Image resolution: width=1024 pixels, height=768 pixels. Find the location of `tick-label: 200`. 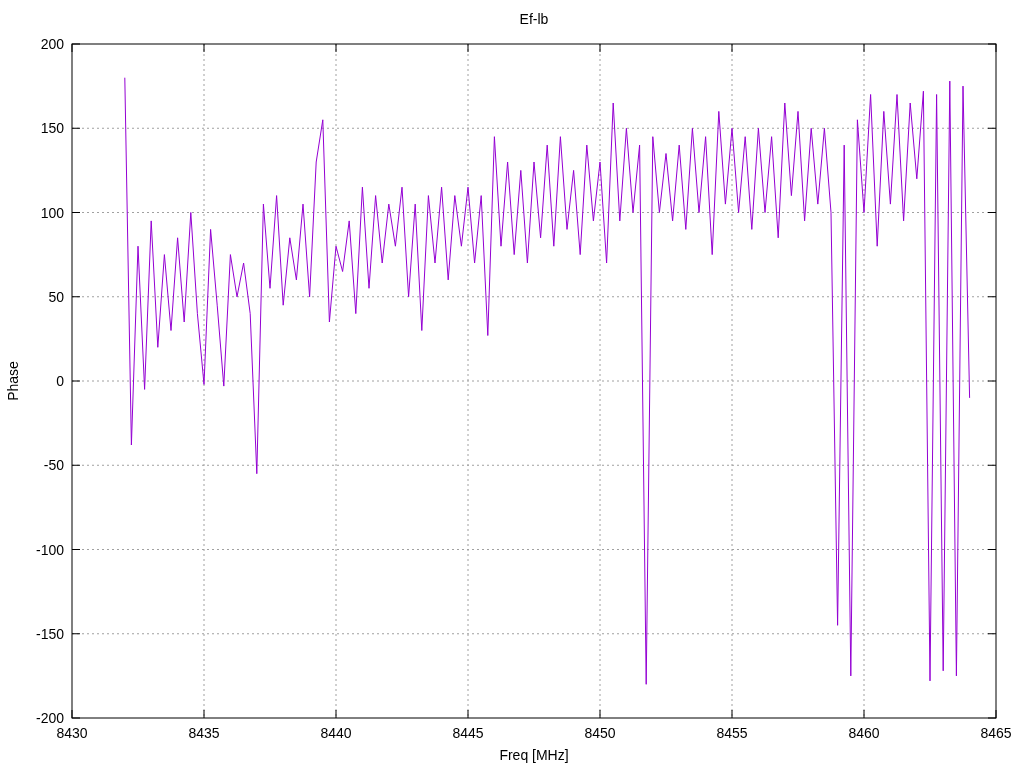

tick-label: 200 is located at coordinates (52, 44).